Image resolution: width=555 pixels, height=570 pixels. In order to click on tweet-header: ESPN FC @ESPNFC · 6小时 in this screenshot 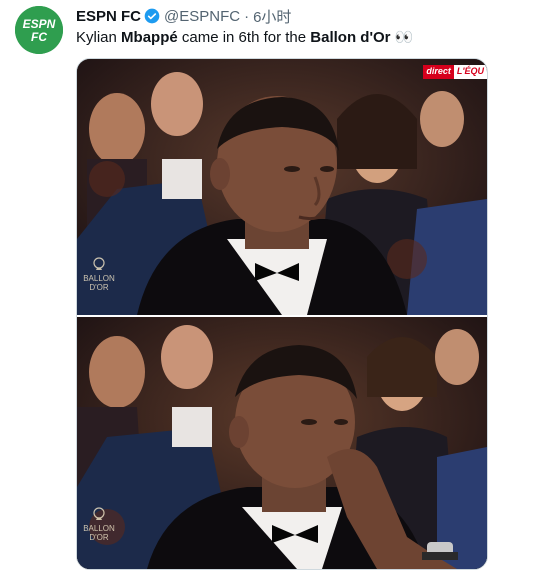, I will do `click(183, 16)`.